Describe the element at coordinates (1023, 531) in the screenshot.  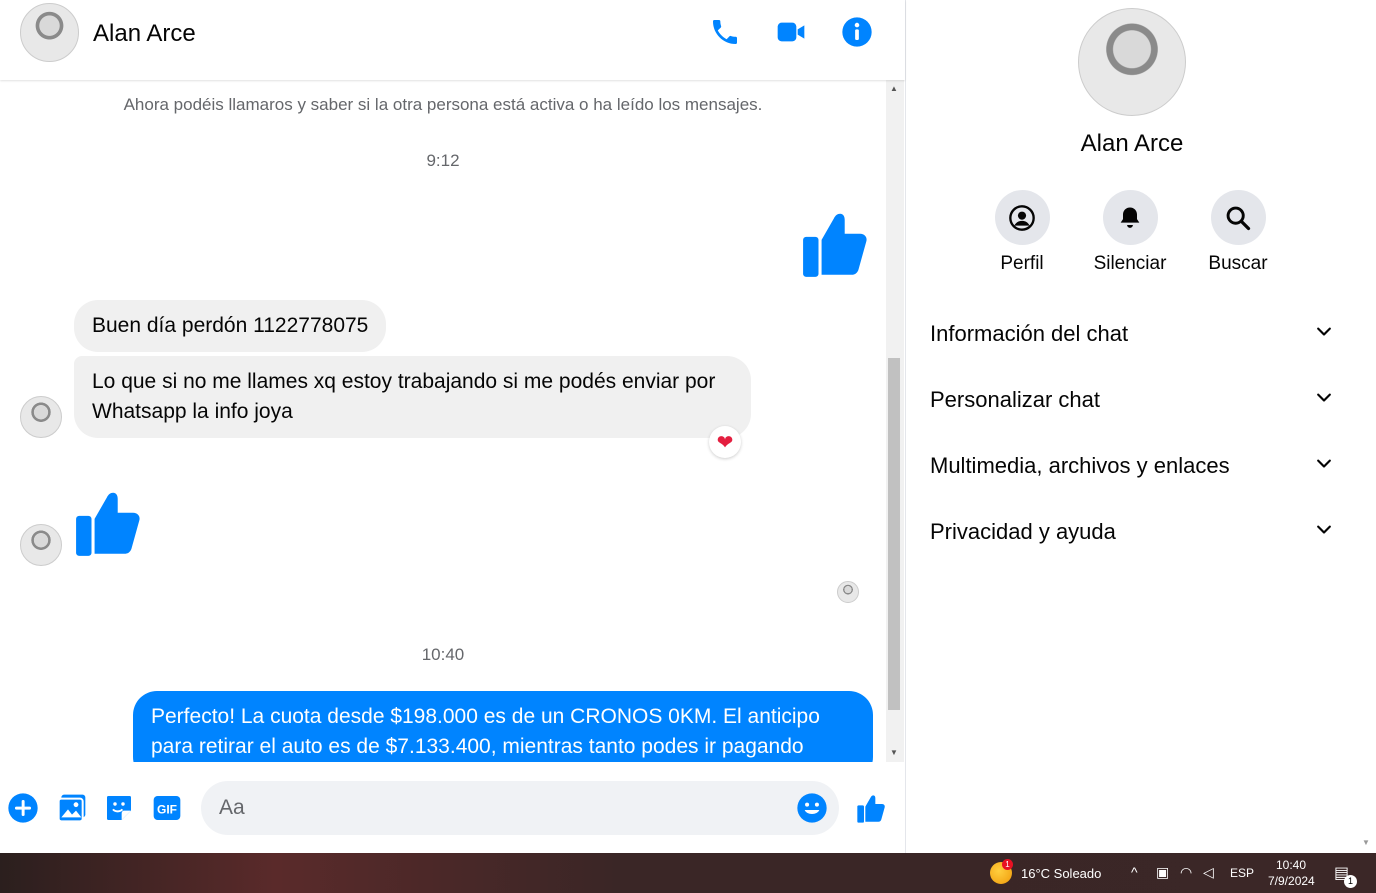
I see `section-label: Privacidad y ayuda` at that location.